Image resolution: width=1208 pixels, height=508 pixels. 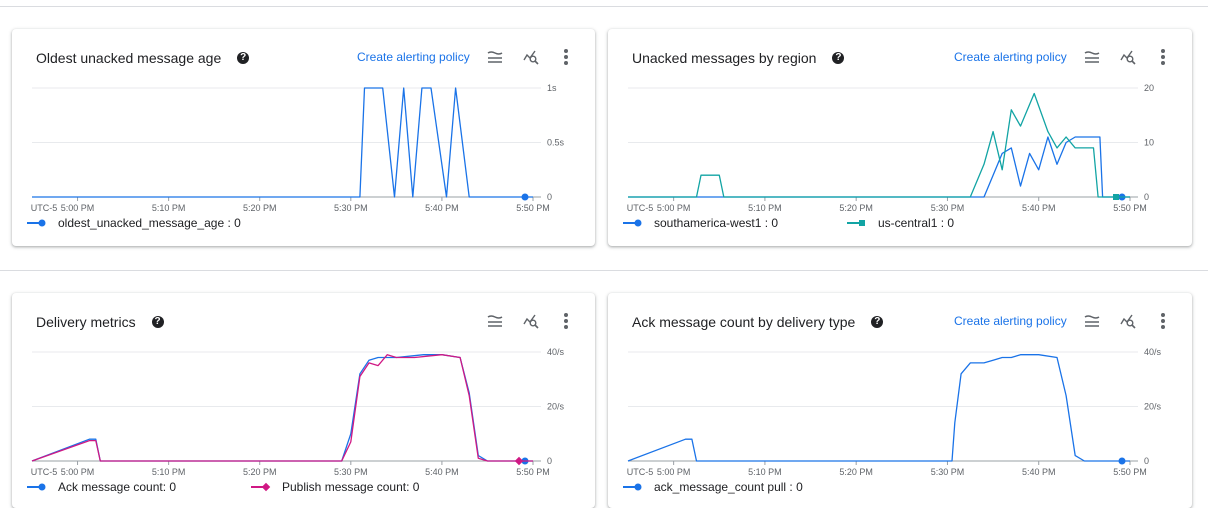 I want to click on legend-item: us-central1 : 0, so click(x=900, y=223).